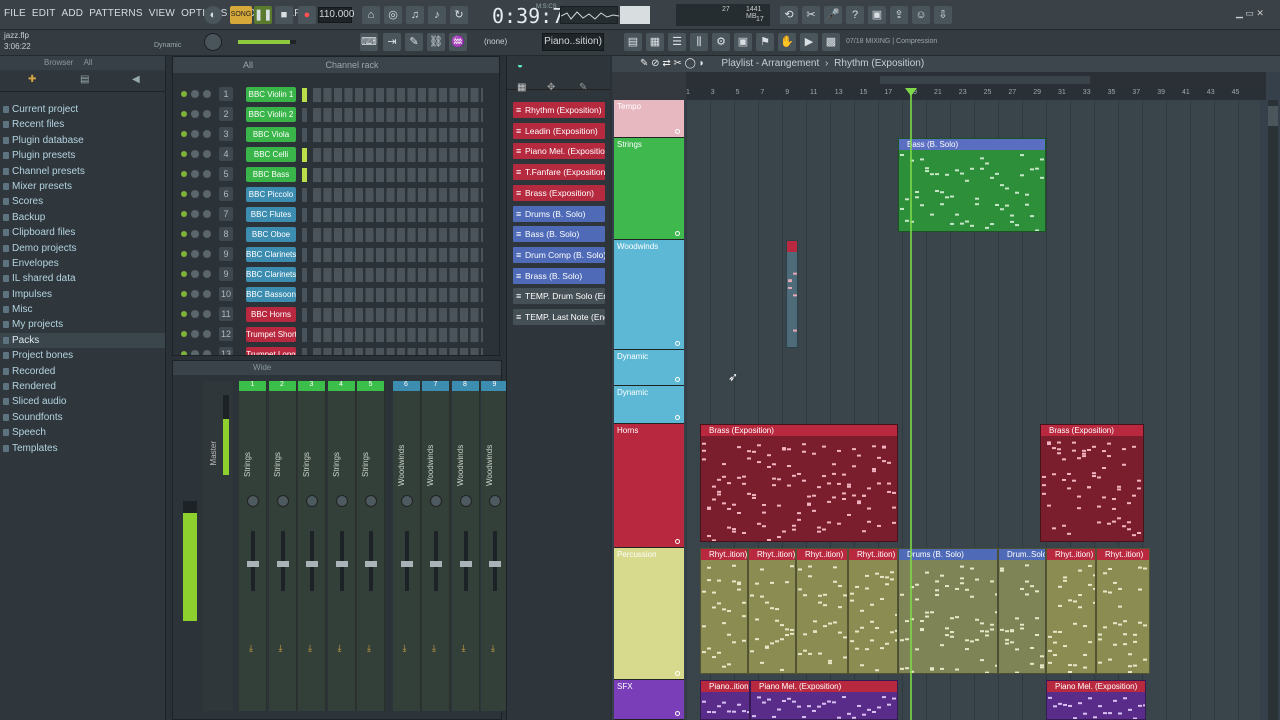 The height and width of the screenshot is (720, 1280). What do you see at coordinates (458, 42) in the screenshot?
I see `piano-icon: ♒` at bounding box center [458, 42].